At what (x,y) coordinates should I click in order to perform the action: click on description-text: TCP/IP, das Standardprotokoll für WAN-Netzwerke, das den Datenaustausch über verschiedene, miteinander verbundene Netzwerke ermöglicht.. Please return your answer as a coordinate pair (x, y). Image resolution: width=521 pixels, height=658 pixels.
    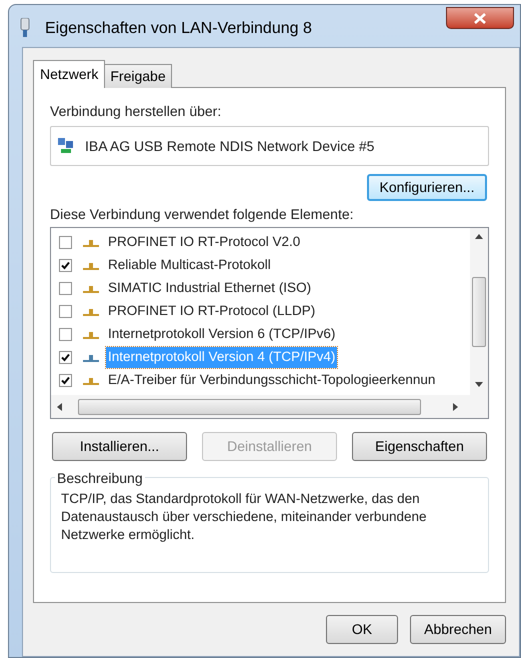
    Looking at the image, I should click on (244, 517).